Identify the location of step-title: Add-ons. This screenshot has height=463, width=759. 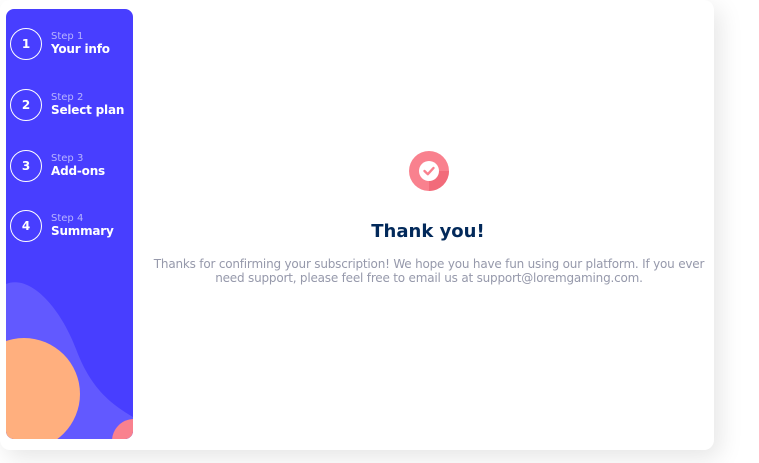
(78, 170).